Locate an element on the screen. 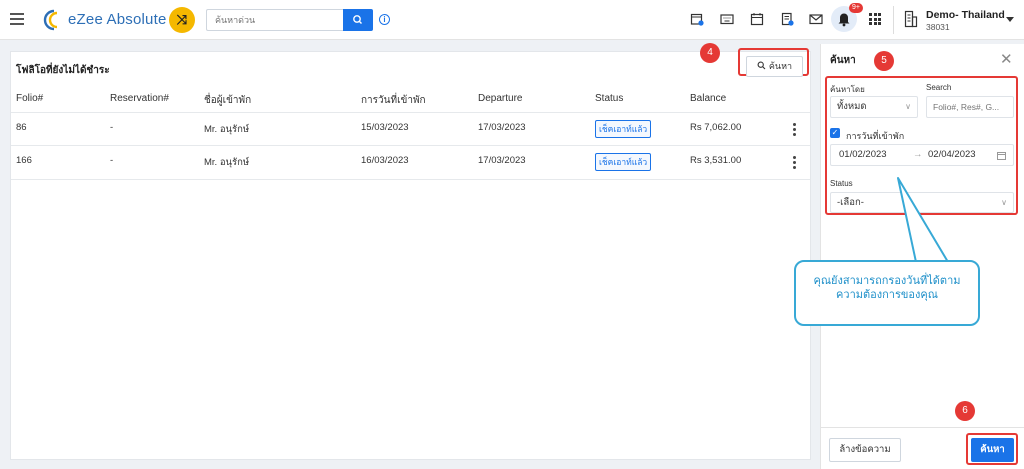  panel-footer-divider is located at coordinates (922, 427).